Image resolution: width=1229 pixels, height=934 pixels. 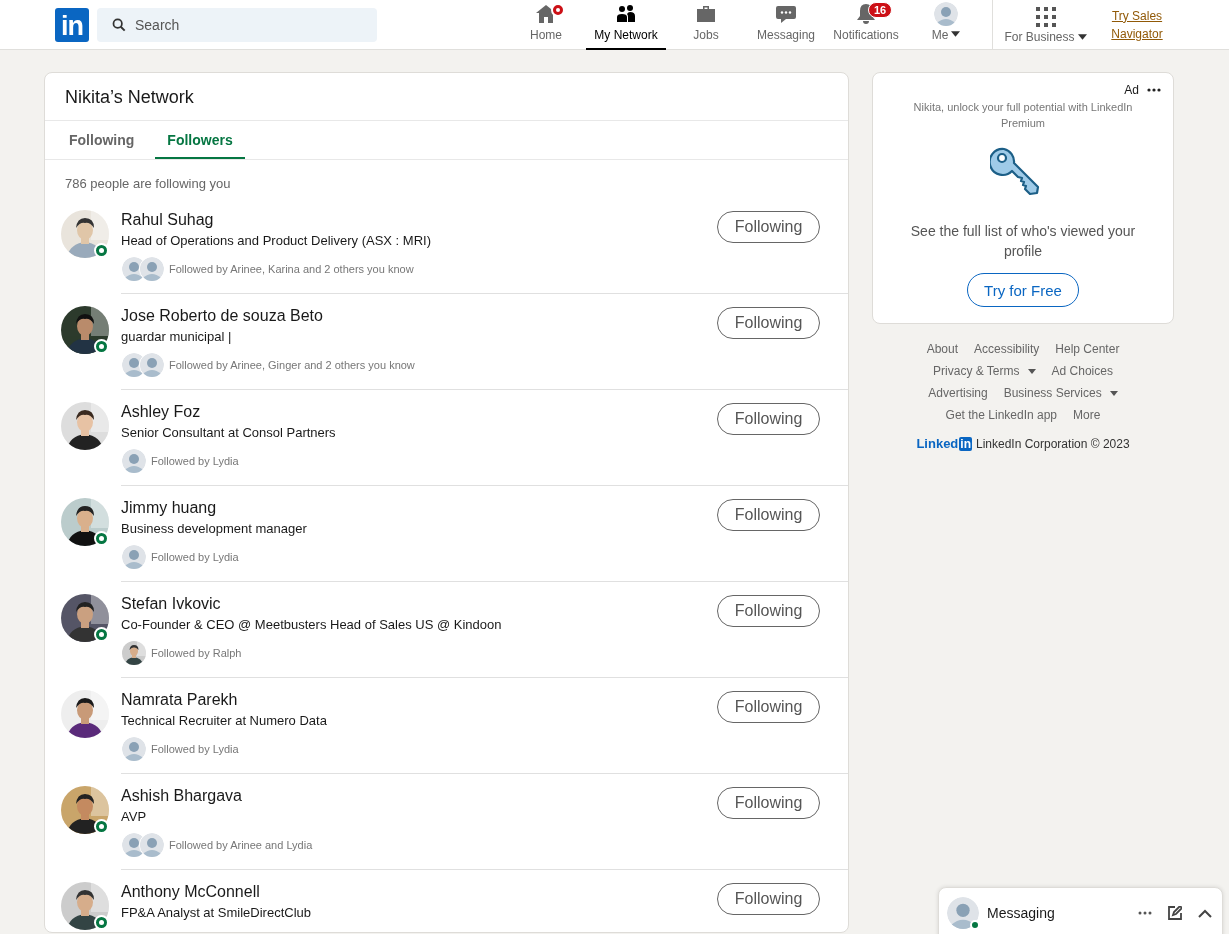 What do you see at coordinates (419, 892) in the screenshot?
I see `person-name: Anthony McConnell` at bounding box center [419, 892].